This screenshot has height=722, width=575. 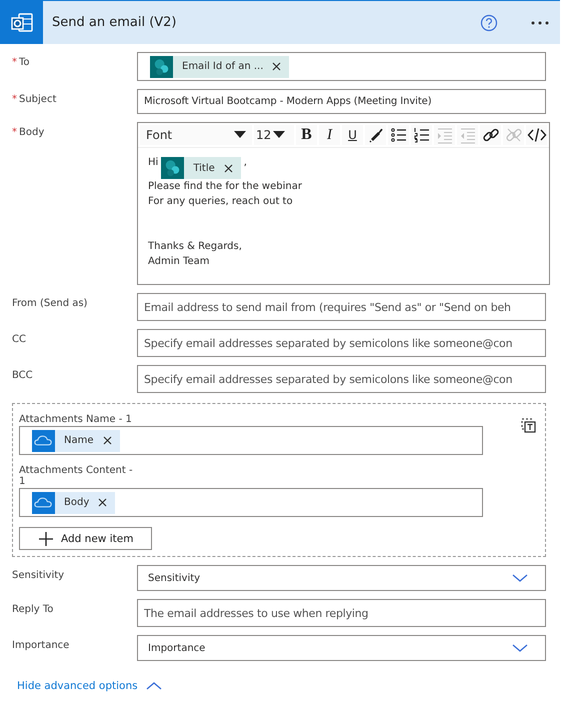 What do you see at coordinates (154, 686) in the screenshot?
I see `chevron-up-icon` at bounding box center [154, 686].